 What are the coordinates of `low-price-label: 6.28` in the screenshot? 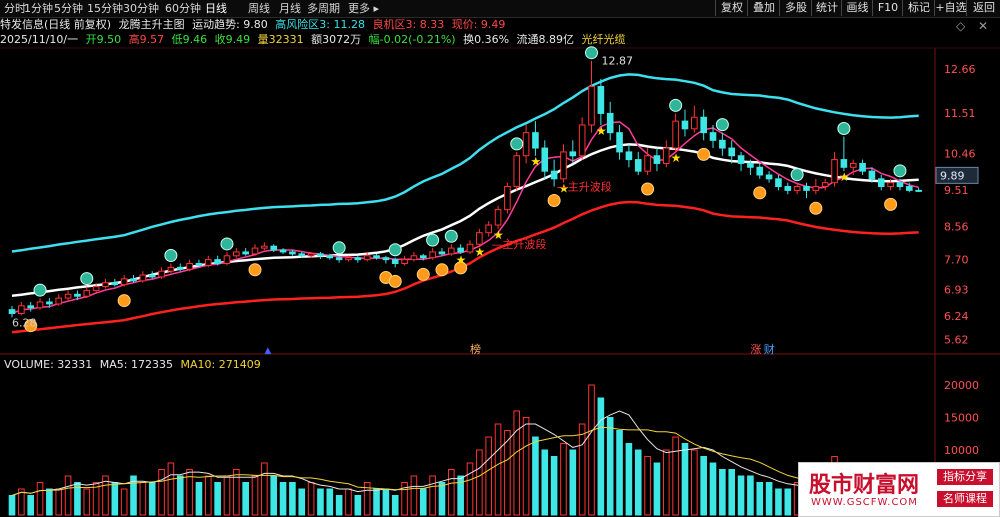 It's located at (24, 322).